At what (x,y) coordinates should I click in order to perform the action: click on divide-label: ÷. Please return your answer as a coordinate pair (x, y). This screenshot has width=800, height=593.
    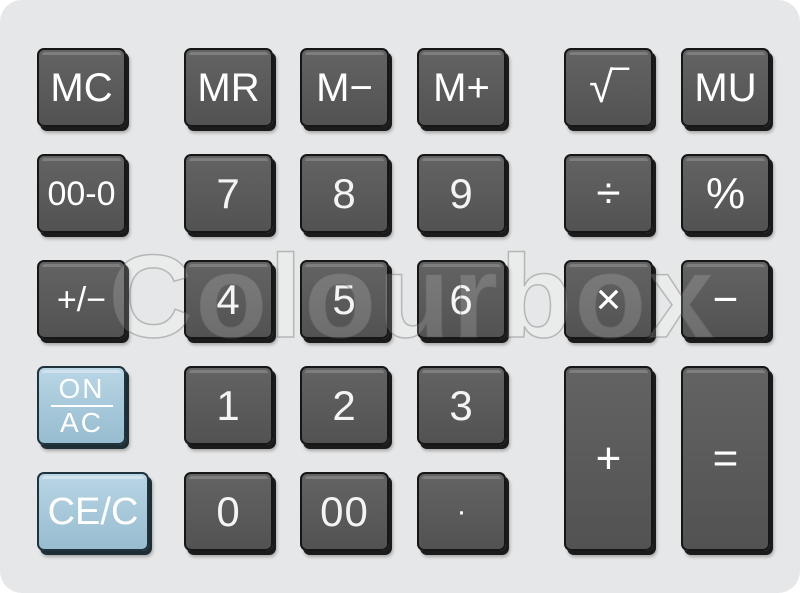
    Looking at the image, I should click on (608, 193).